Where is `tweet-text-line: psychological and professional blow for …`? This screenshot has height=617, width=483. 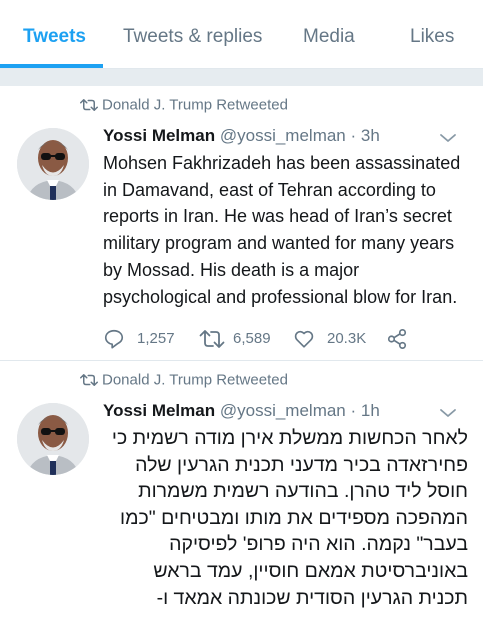
tweet-text-line: psychological and professional blow for … is located at coordinates (280, 296).